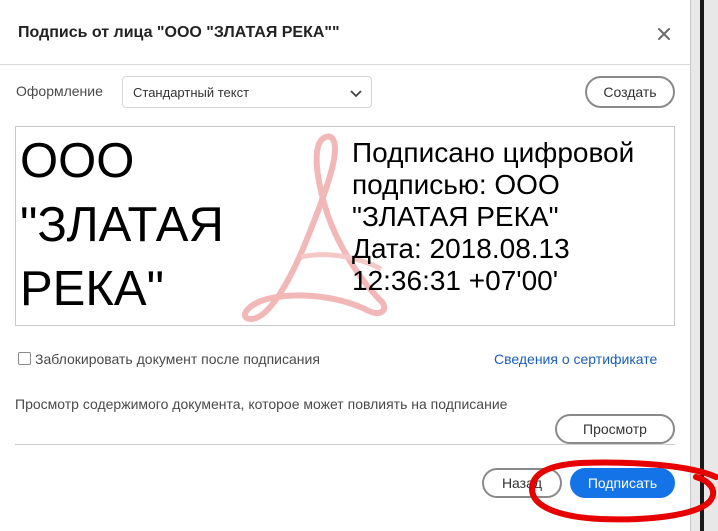 The width and height of the screenshot is (718, 531). Describe the element at coordinates (455, 280) in the screenshot. I see `signature-line: 12:36:31 +07'00'` at that location.